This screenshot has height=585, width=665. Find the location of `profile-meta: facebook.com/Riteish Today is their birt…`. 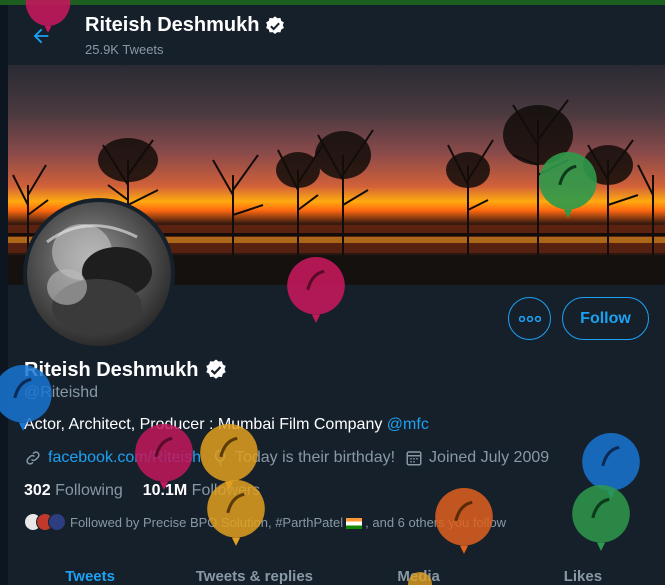

profile-meta: facebook.com/Riteish Today is their birt… is located at coordinates (291, 458).